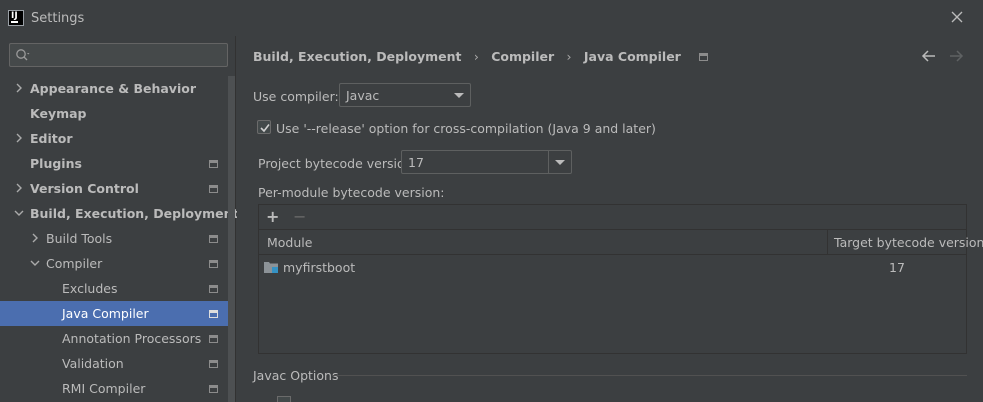 The width and height of the screenshot is (983, 402). I want to click on sidebar-item-appearance-behavior: Appearance & Behavior, so click(114, 88).